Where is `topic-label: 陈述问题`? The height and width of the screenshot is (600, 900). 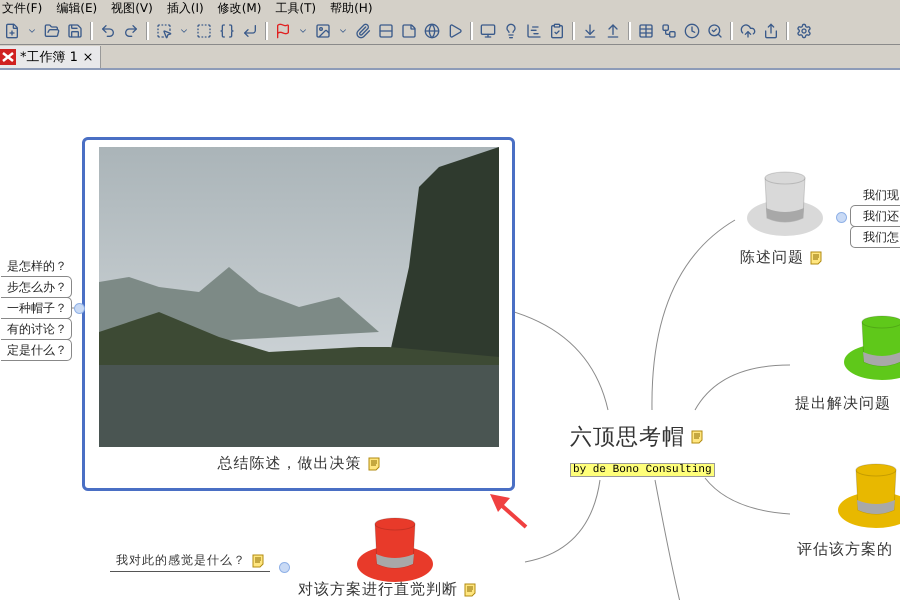 topic-label: 陈述问题 is located at coordinates (772, 257).